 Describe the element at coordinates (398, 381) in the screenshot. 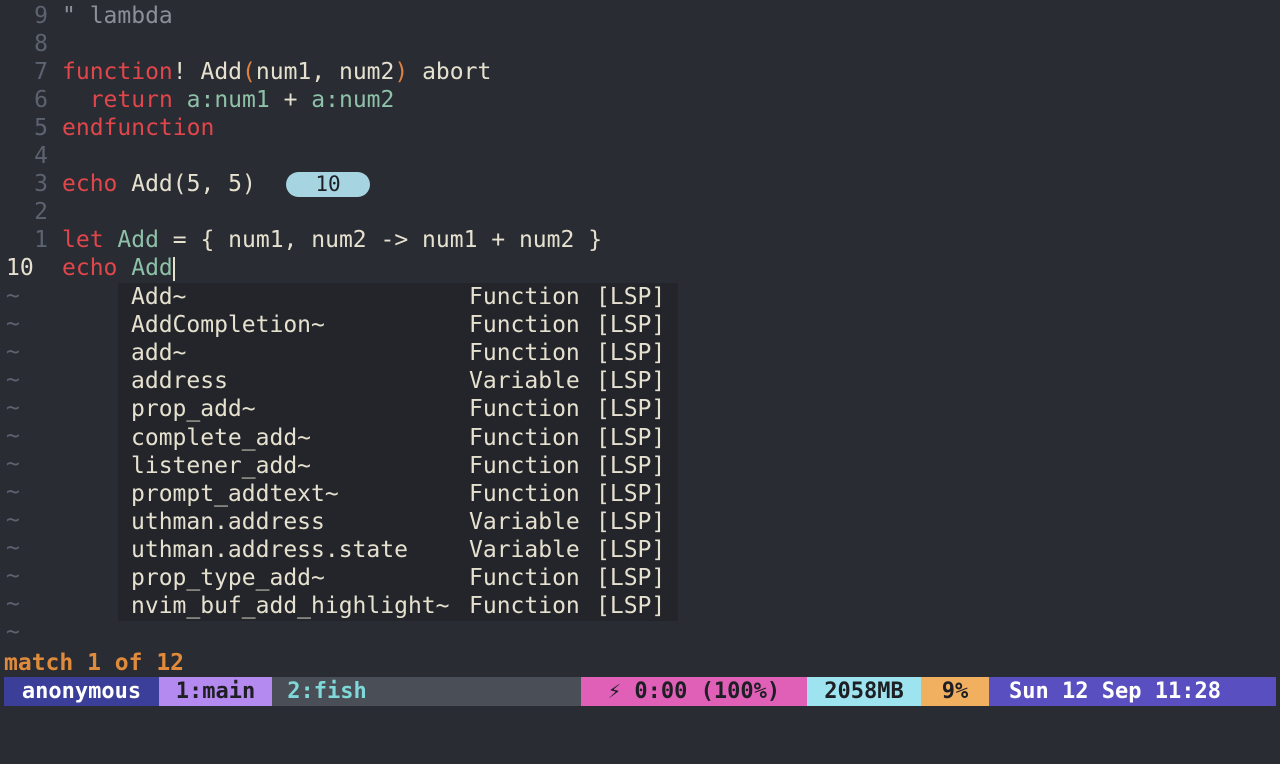

I see `completion-item: address Variable [LSP]` at that location.